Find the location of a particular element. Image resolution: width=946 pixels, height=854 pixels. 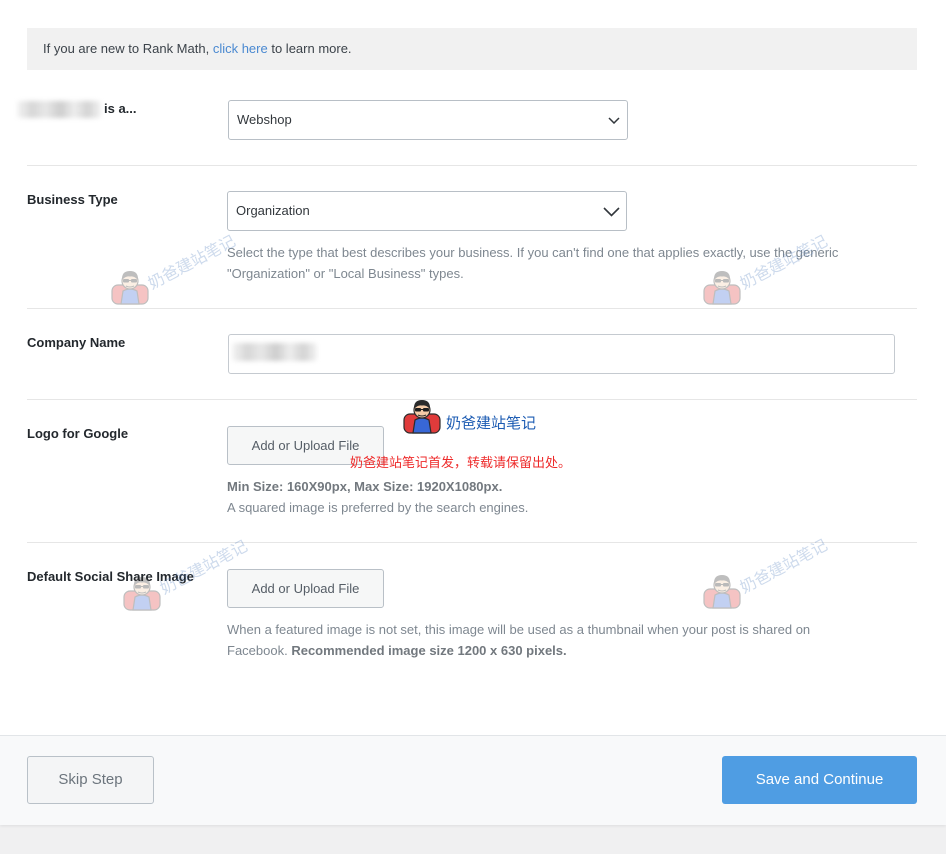

avatar-icon is located at coordinates (422, 415).